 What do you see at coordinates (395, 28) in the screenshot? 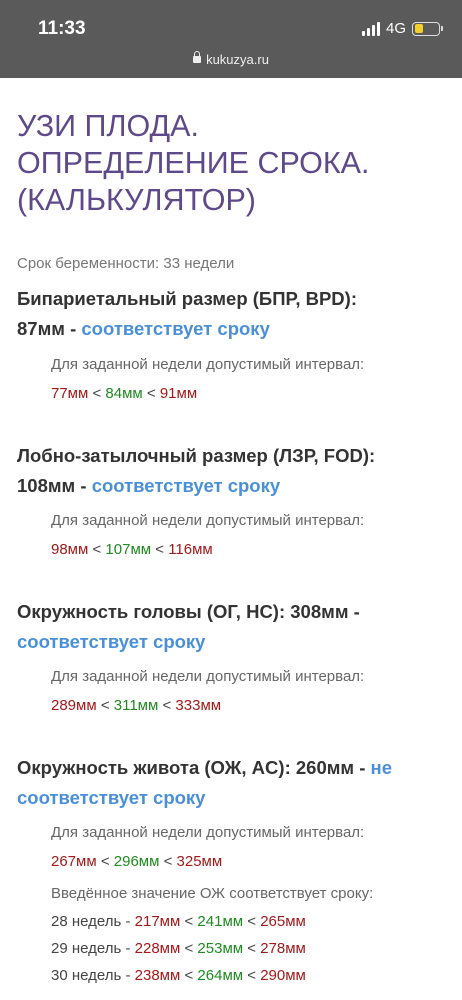
I see `network-type: 4G` at bounding box center [395, 28].